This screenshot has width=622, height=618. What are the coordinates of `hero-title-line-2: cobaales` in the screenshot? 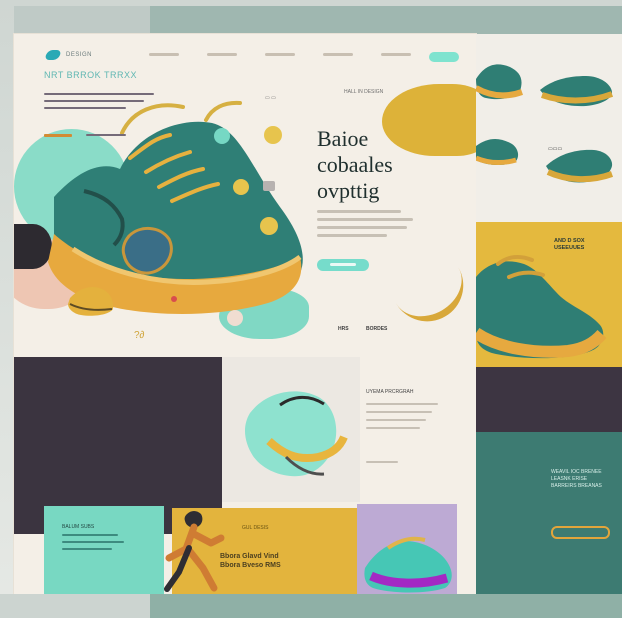 It's located at (355, 164).